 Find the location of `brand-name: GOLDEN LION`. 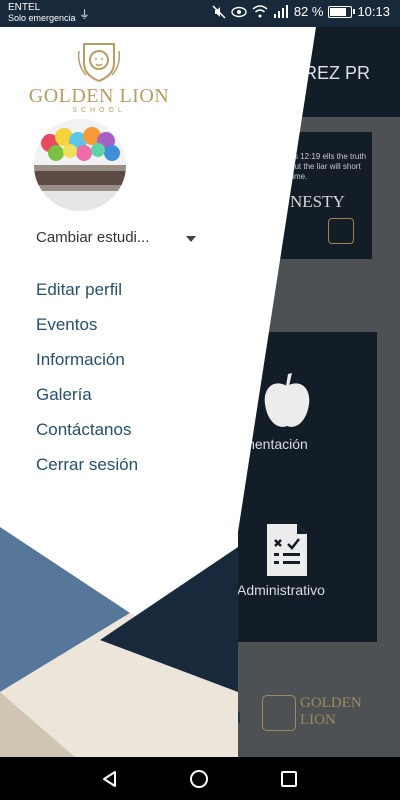

brand-name: GOLDEN LION is located at coordinates (99, 96).